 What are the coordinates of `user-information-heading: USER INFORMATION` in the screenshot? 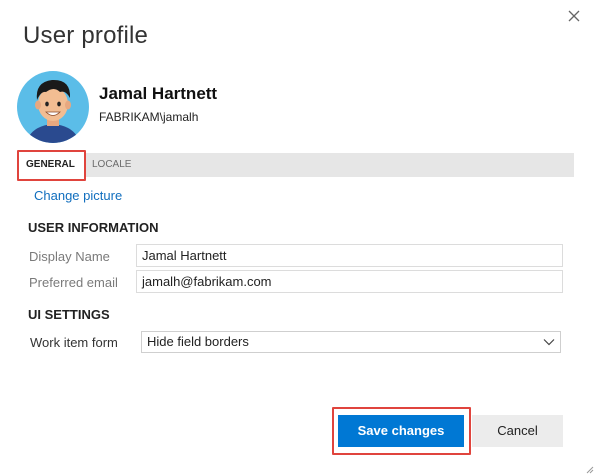 It's located at (93, 227).